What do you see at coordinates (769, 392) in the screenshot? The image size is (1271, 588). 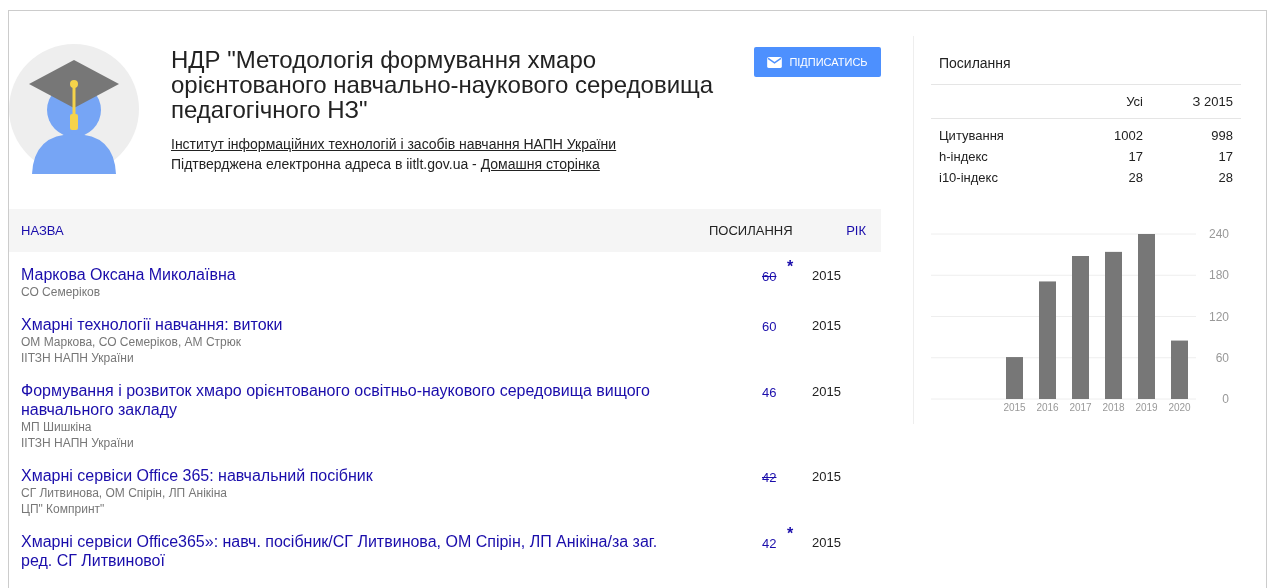 I see `citation-count-link: 46` at bounding box center [769, 392].